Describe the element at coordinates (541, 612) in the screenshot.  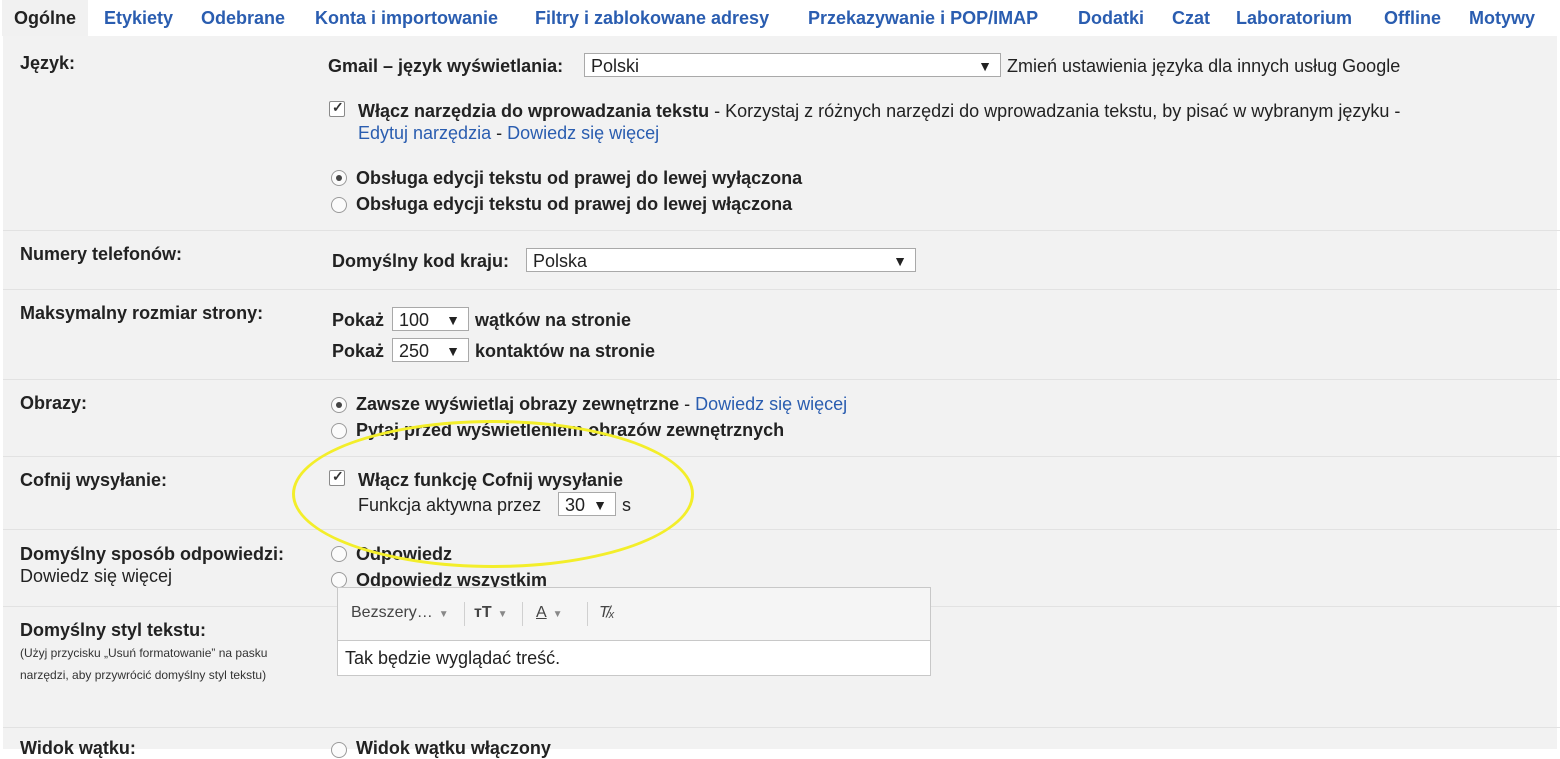
I see `text-color-icon: A` at that location.